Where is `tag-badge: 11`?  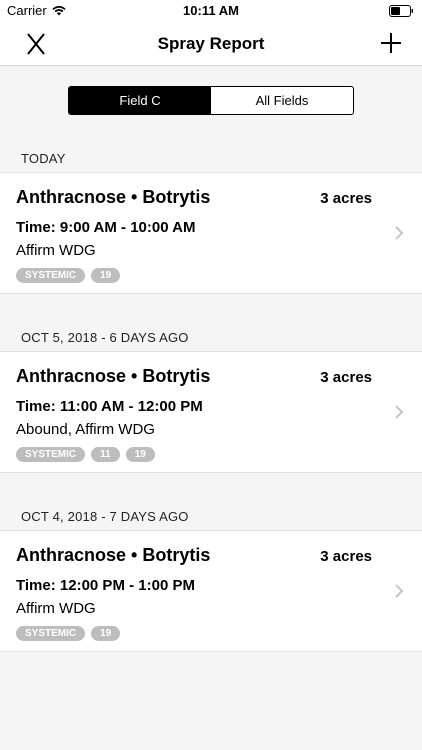
tag-badge: 11 is located at coordinates (105, 454).